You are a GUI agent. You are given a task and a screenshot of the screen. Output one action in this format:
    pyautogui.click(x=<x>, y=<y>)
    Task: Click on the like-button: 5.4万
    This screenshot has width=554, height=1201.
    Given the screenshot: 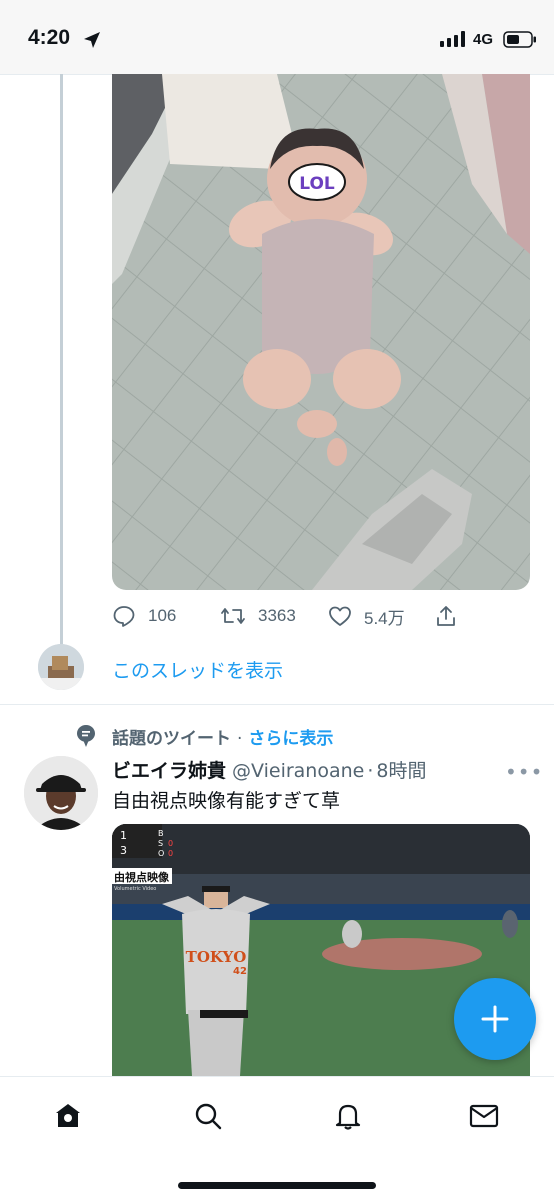 What is the action you would take?
    pyautogui.click(x=366, y=616)
    